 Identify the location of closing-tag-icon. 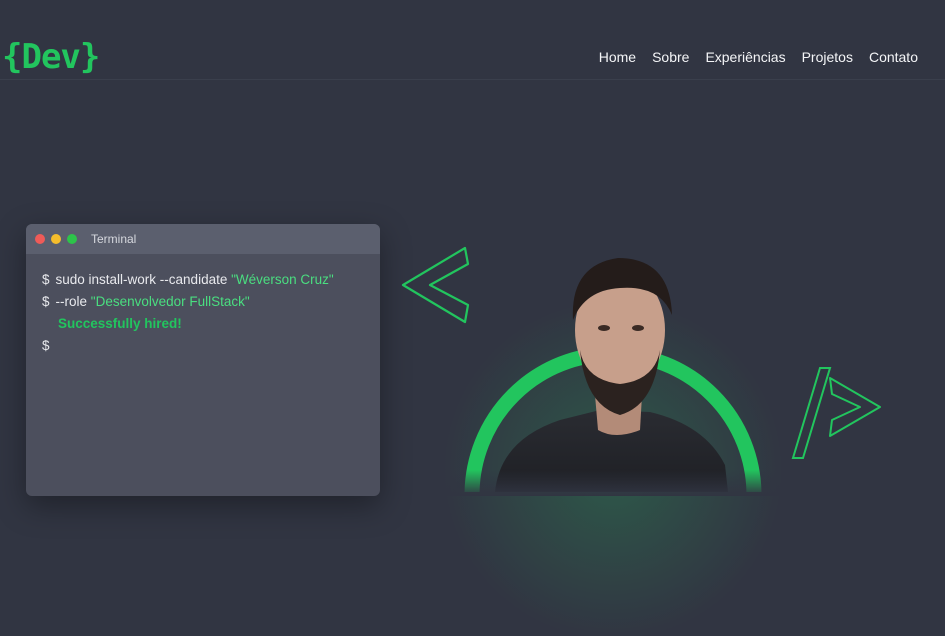
(836, 413).